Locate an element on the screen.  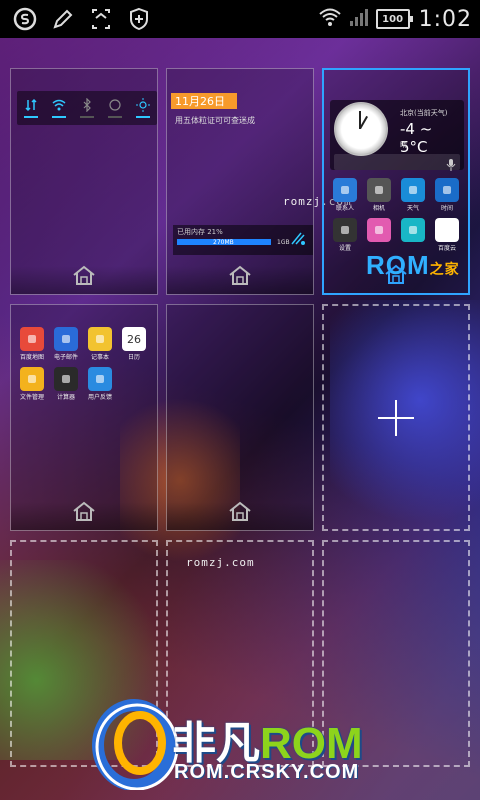
feedback-icon is located at coordinates (100, 379).